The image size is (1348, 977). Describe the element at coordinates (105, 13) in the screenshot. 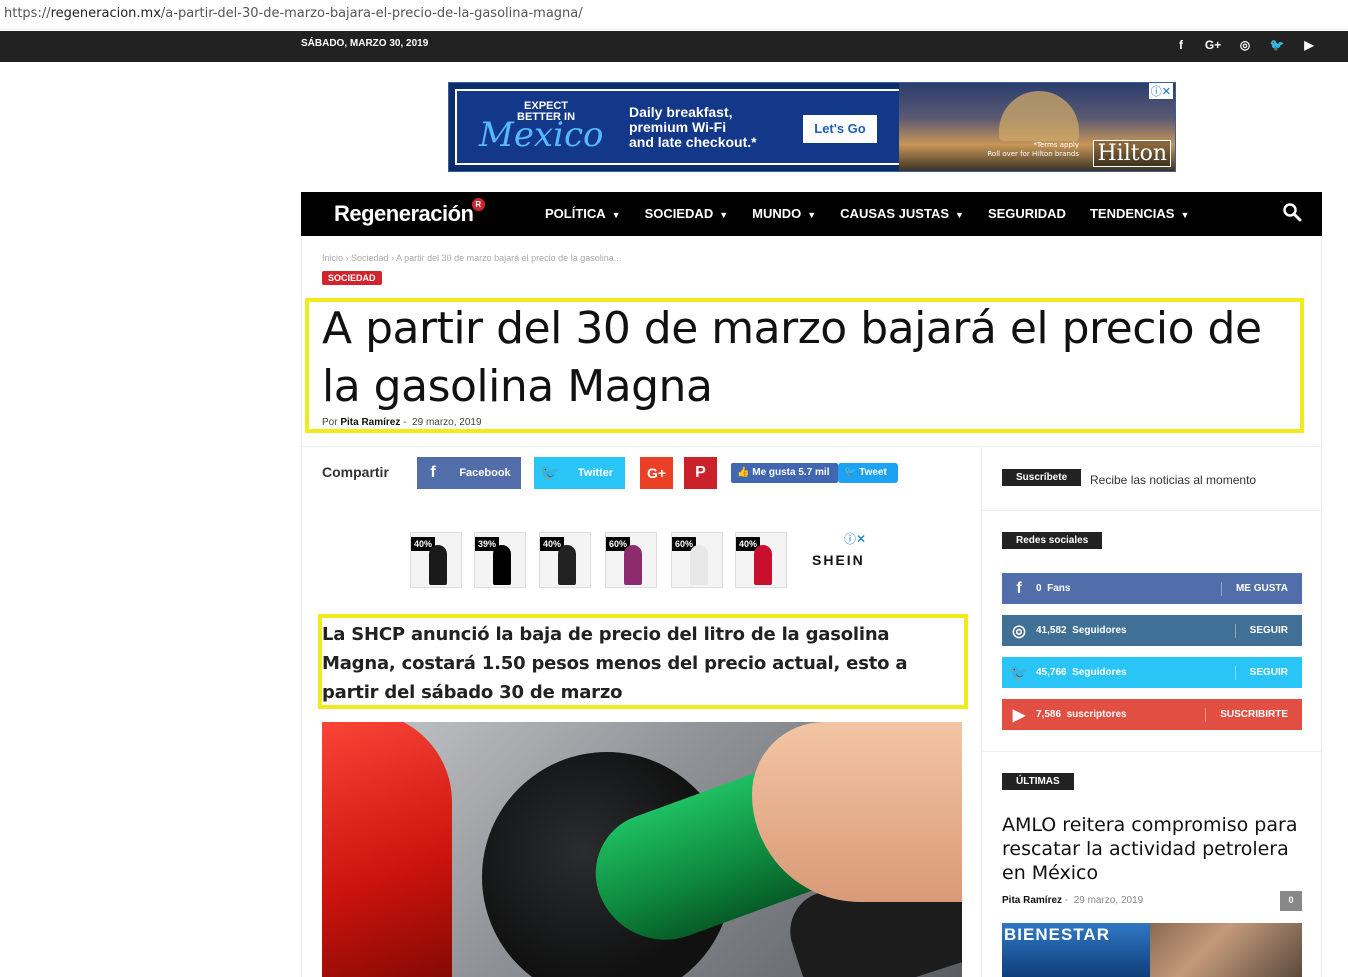

I see `url-host: regeneracion.mx` at that location.